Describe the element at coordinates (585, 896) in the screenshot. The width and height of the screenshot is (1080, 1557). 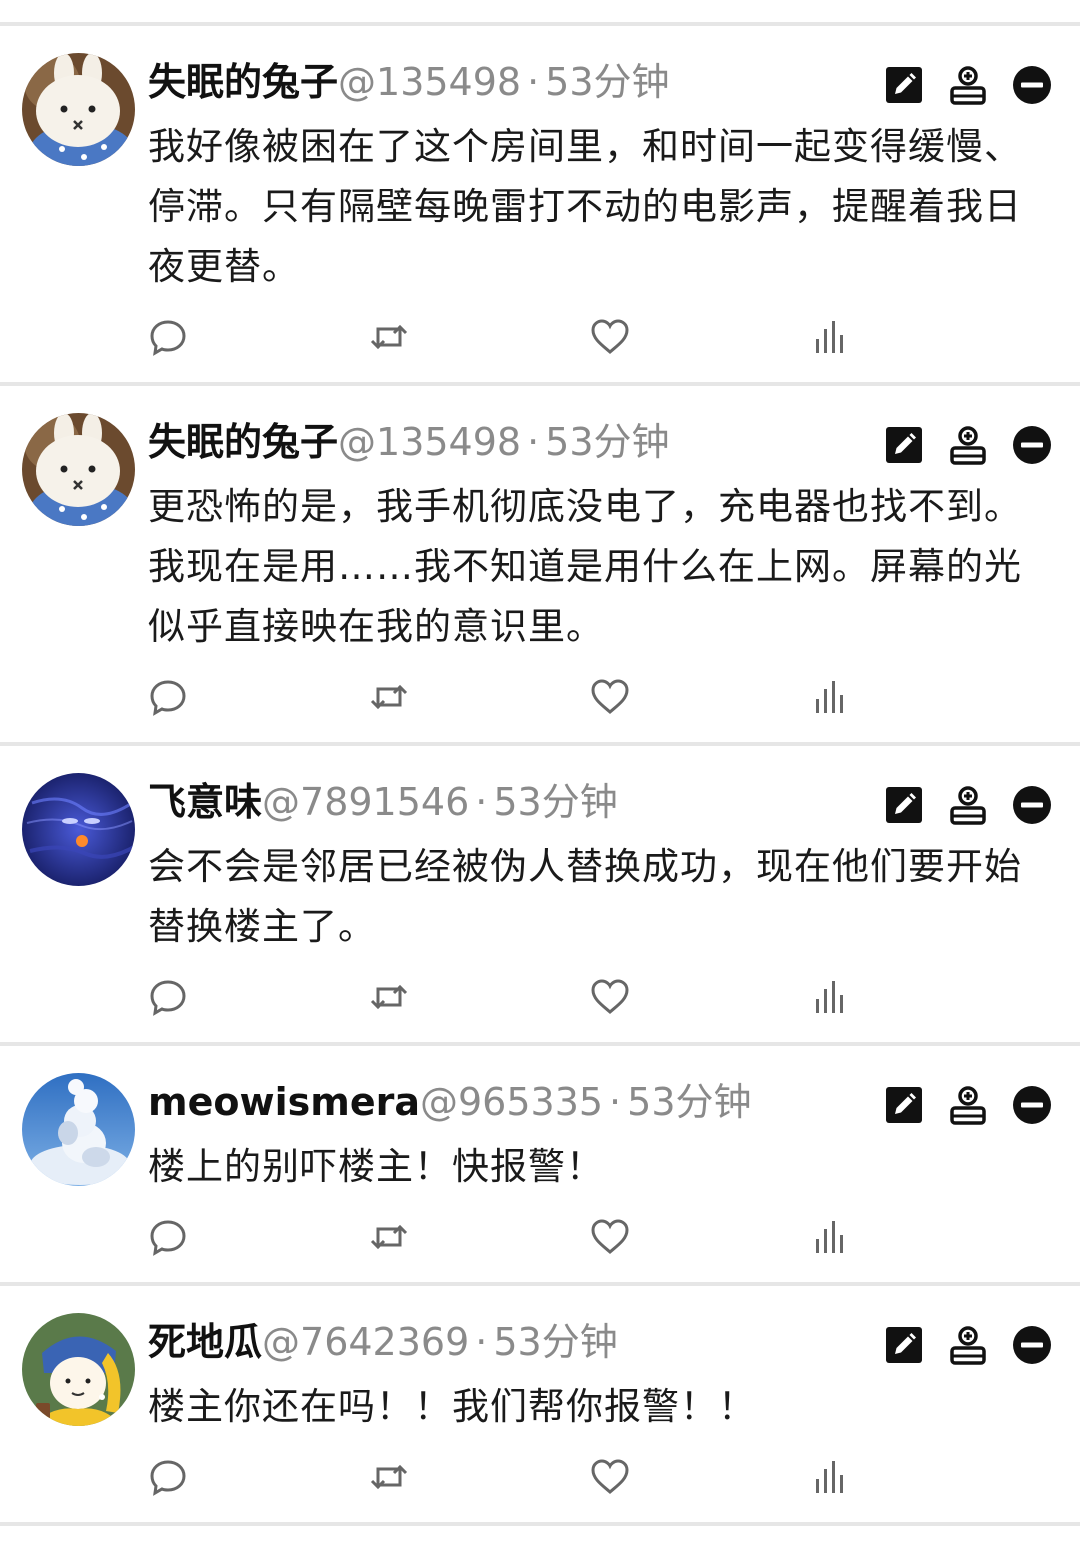
I see `comment-text: 会不会是邻居已经被伪人替换成功，现在他们要开始替换楼主了。` at that location.